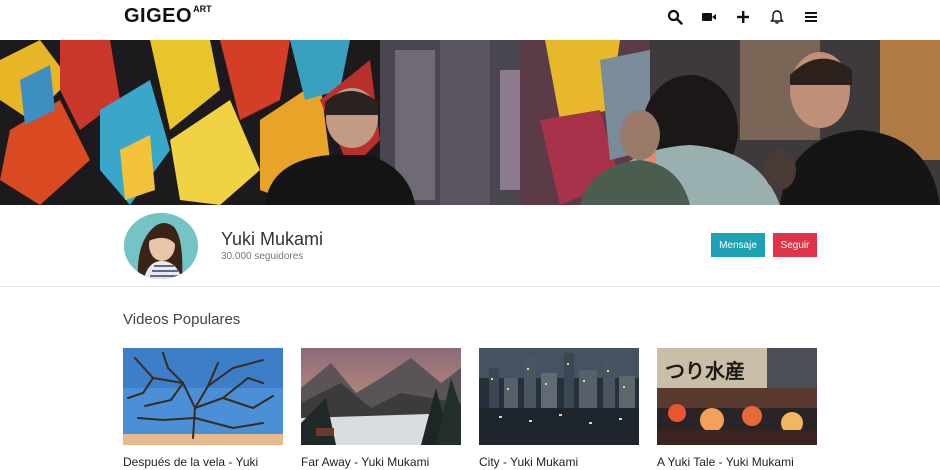 Image resolution: width=940 pixels, height=470 pixels. Describe the element at coordinates (811, 17) in the screenshot. I see `menu-icon` at that location.